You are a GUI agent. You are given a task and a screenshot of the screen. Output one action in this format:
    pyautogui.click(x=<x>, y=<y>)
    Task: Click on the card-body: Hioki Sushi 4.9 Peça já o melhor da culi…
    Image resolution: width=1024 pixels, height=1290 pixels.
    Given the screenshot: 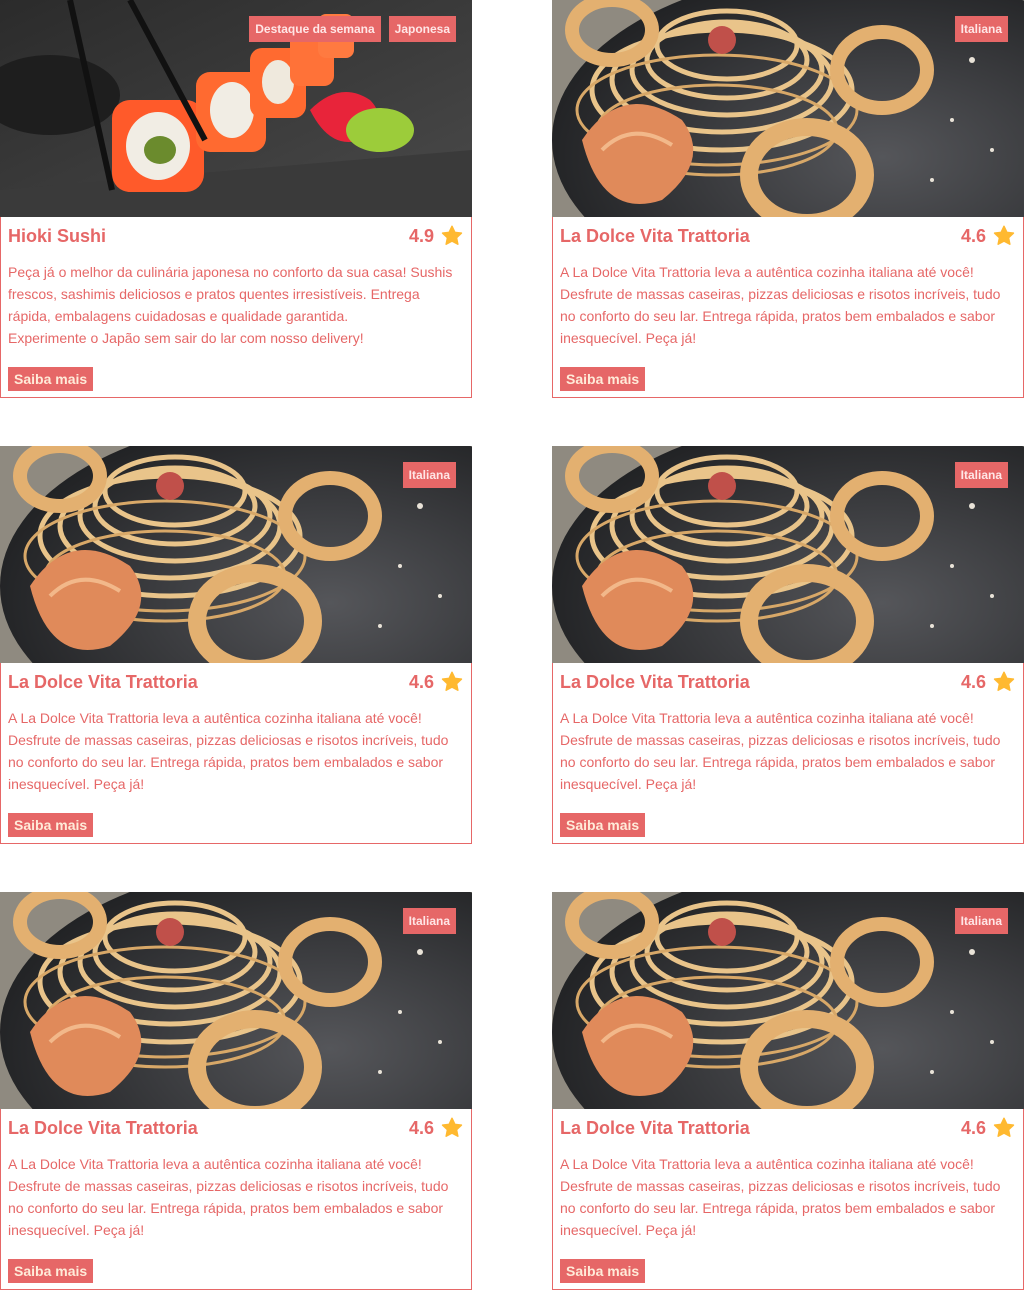 What is the action you would take?
    pyautogui.click(x=236, y=304)
    